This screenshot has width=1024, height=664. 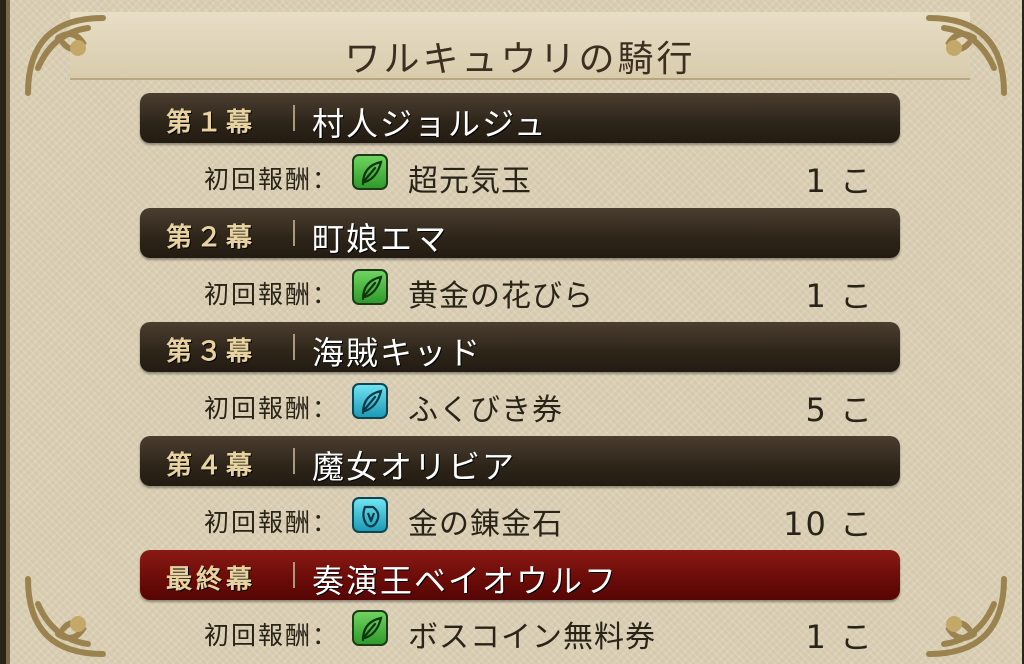 What do you see at coordinates (211, 466) in the screenshot?
I see `chapter-label: 第４幕` at bounding box center [211, 466].